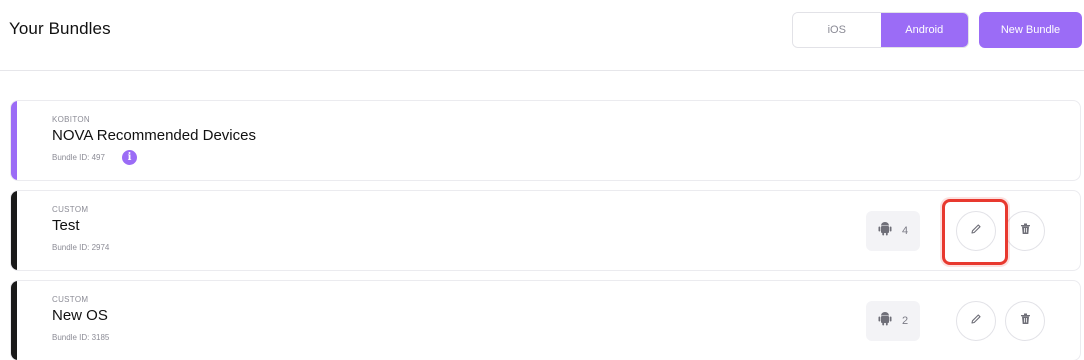  What do you see at coordinates (924, 30) in the screenshot?
I see `android-tab: Android` at bounding box center [924, 30].